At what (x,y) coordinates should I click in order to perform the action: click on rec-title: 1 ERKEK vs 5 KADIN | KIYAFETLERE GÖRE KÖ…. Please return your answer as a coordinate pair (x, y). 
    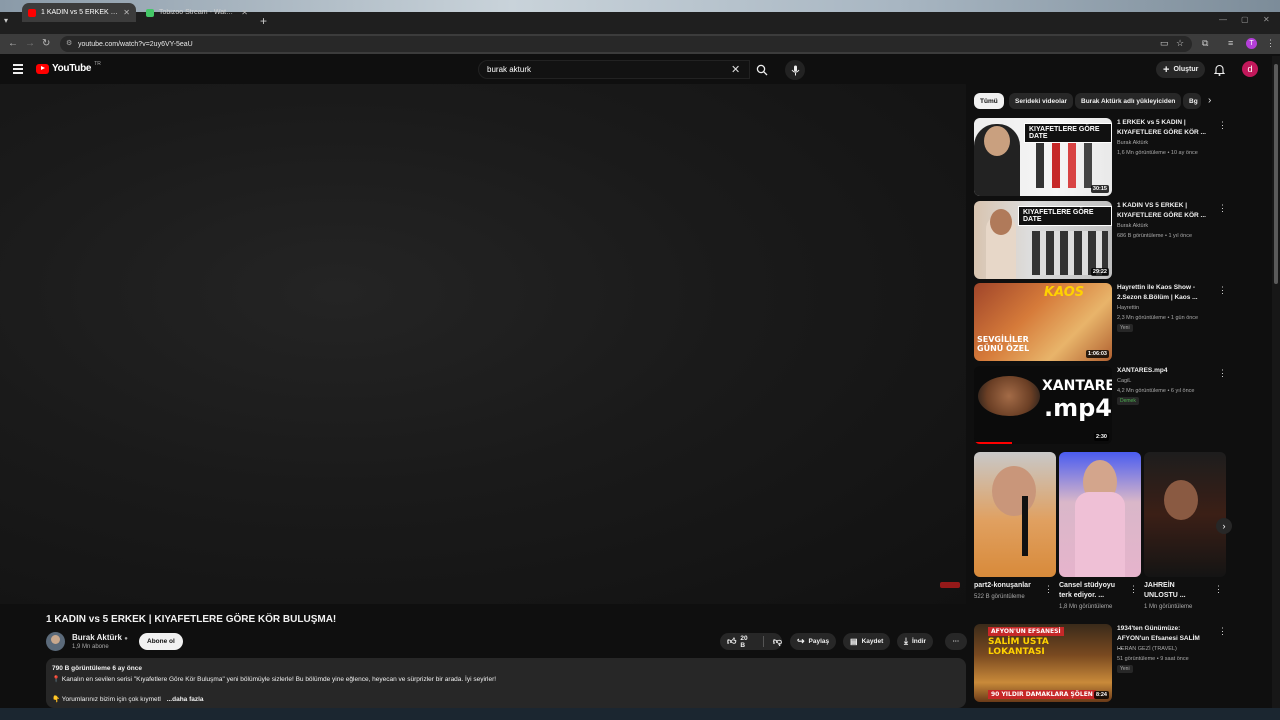
    Looking at the image, I should click on (1162, 127).